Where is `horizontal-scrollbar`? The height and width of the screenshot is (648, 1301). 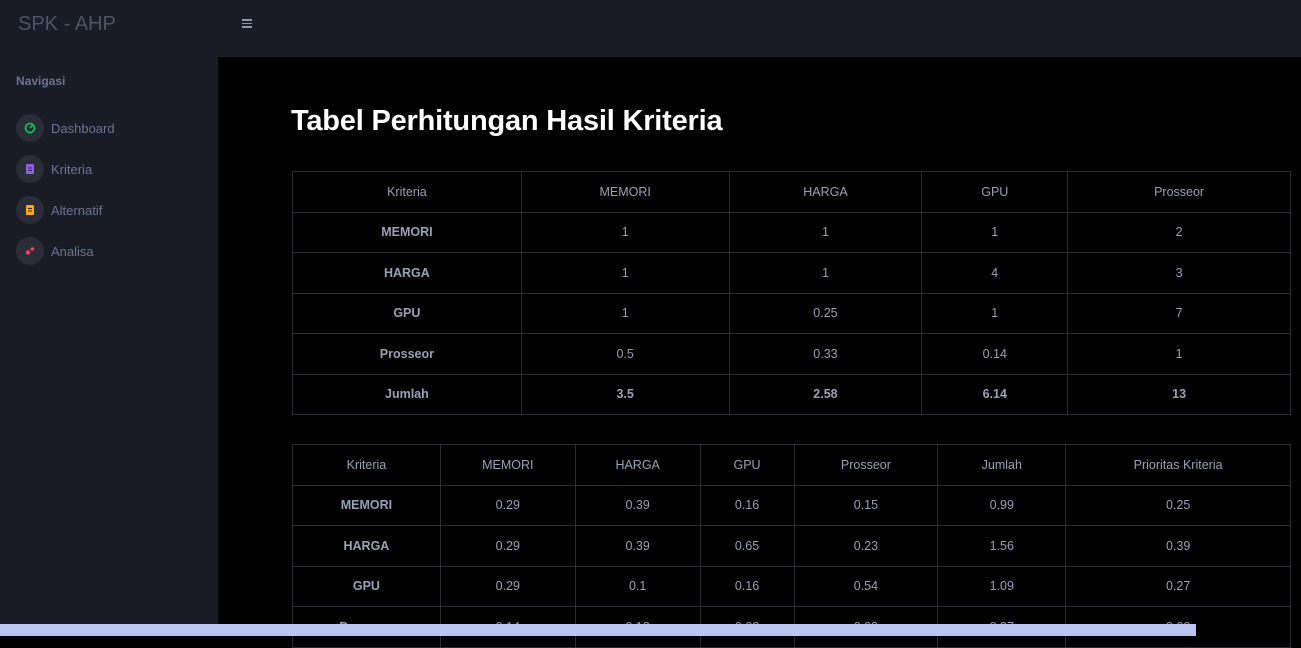 horizontal-scrollbar is located at coordinates (598, 630).